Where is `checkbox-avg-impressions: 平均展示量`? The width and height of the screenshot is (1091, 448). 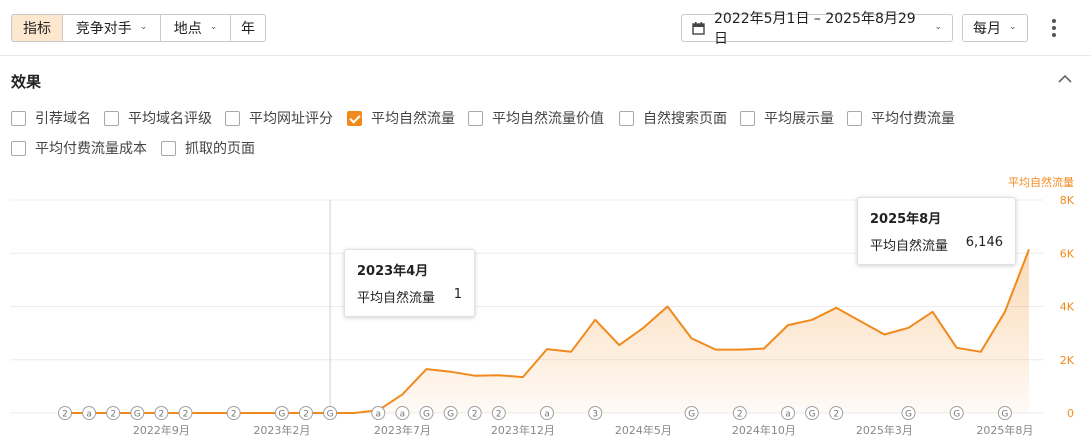
checkbox-avg-impressions: 平均展示量 is located at coordinates (787, 118).